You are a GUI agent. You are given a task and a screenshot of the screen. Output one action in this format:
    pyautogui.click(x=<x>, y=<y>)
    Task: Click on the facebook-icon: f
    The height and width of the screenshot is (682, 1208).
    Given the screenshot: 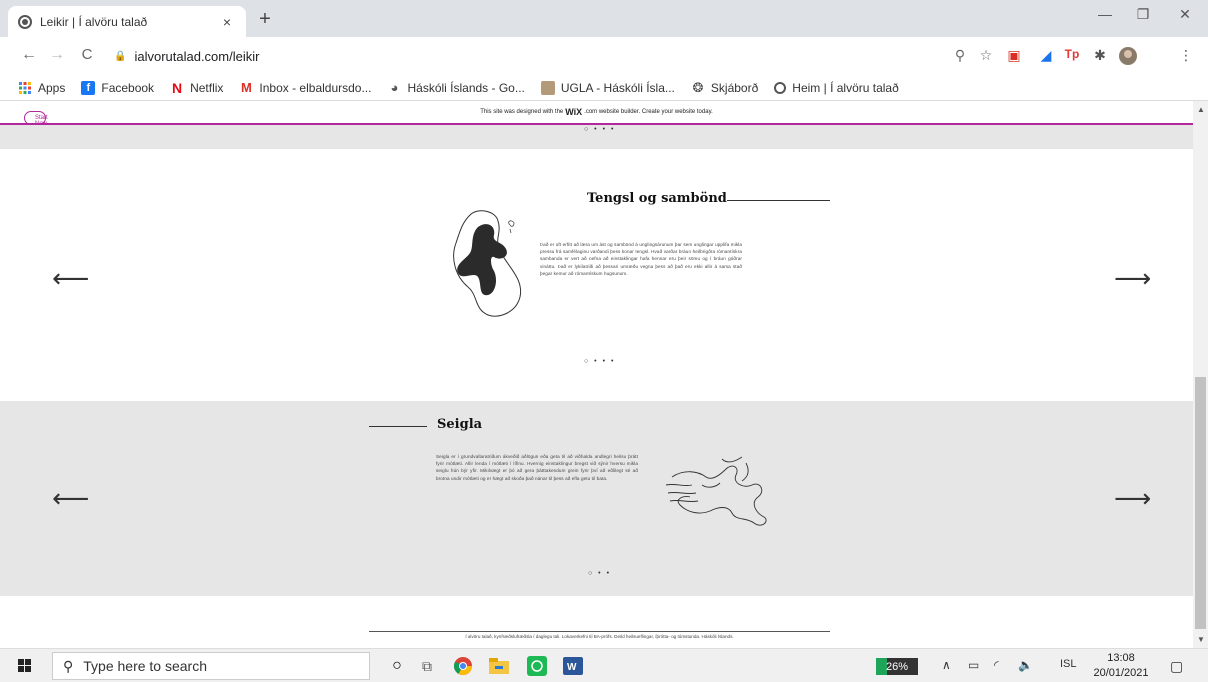 What is the action you would take?
    pyautogui.click(x=88, y=87)
    